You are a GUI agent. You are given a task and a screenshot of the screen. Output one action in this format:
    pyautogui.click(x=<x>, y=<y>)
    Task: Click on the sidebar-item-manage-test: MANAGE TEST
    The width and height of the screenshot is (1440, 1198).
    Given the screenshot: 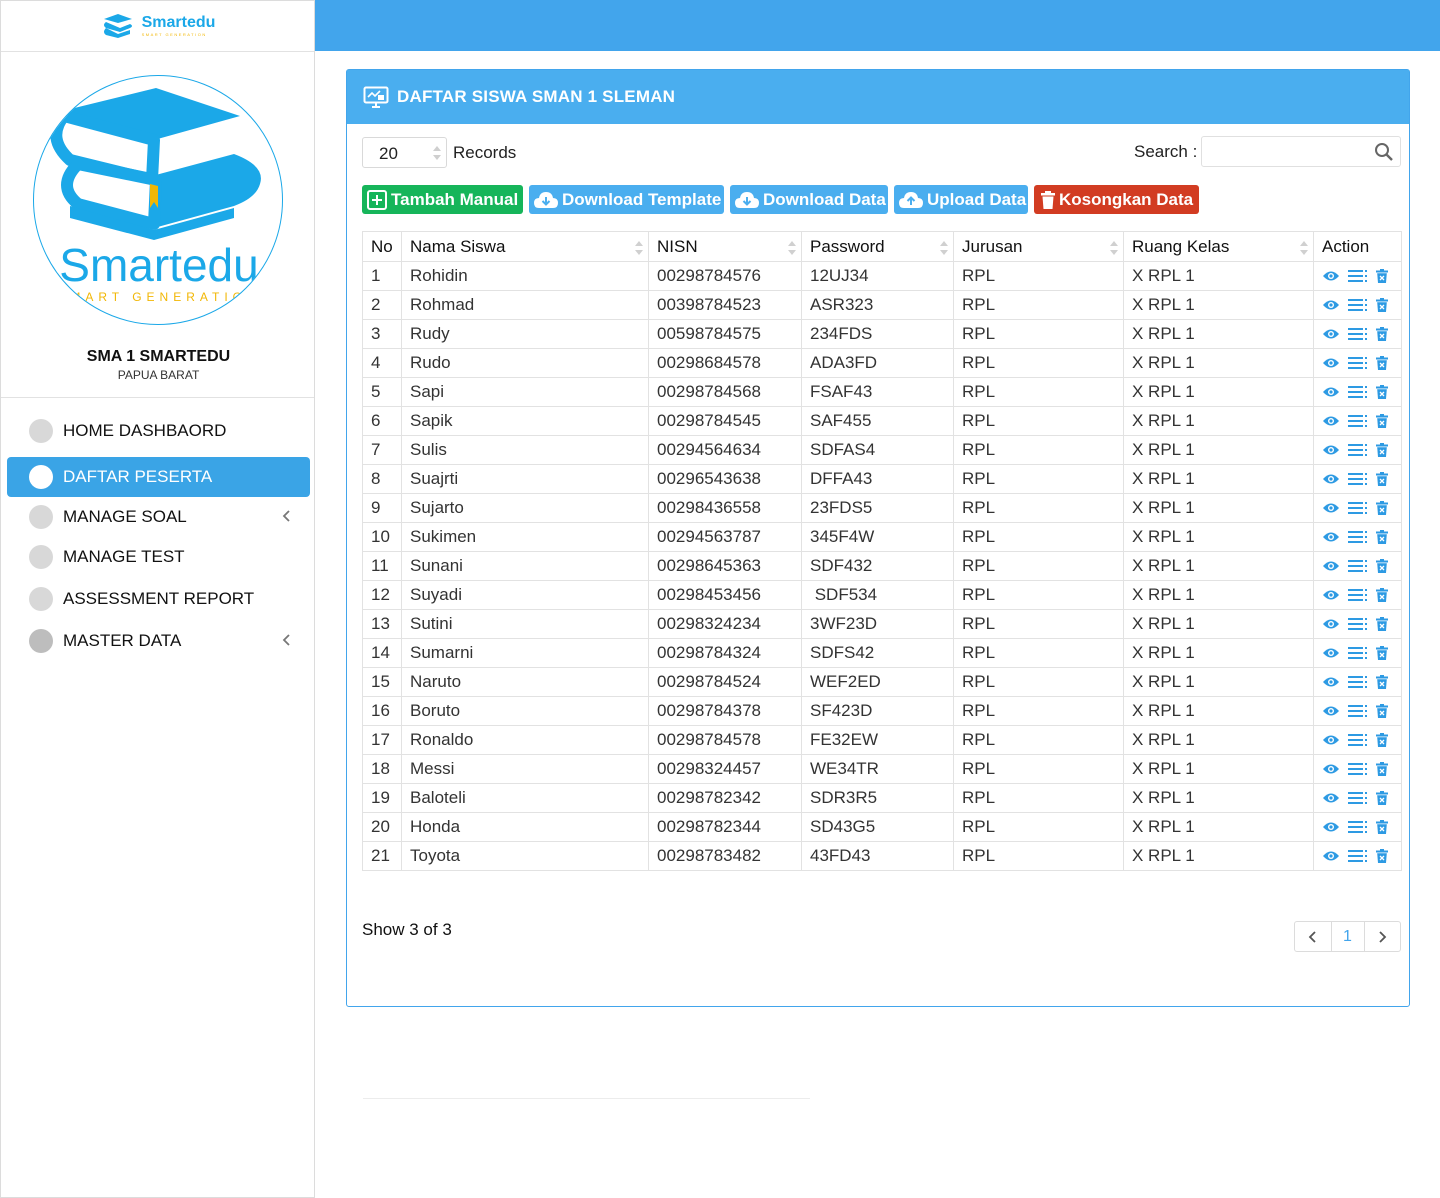 What is the action you would take?
    pyautogui.click(x=158, y=557)
    